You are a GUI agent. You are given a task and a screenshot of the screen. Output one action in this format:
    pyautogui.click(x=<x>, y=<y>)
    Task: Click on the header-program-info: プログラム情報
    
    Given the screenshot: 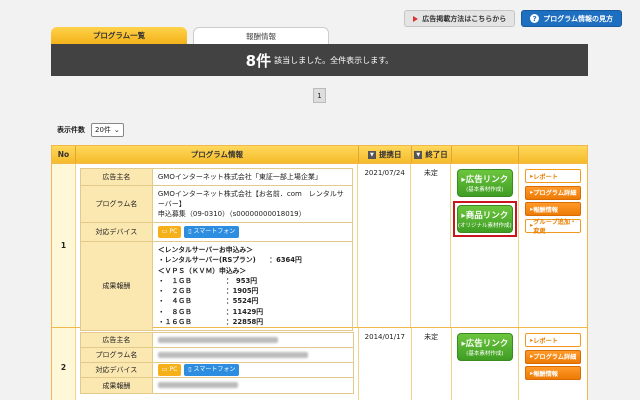 What is the action you would take?
    pyautogui.click(x=217, y=154)
    